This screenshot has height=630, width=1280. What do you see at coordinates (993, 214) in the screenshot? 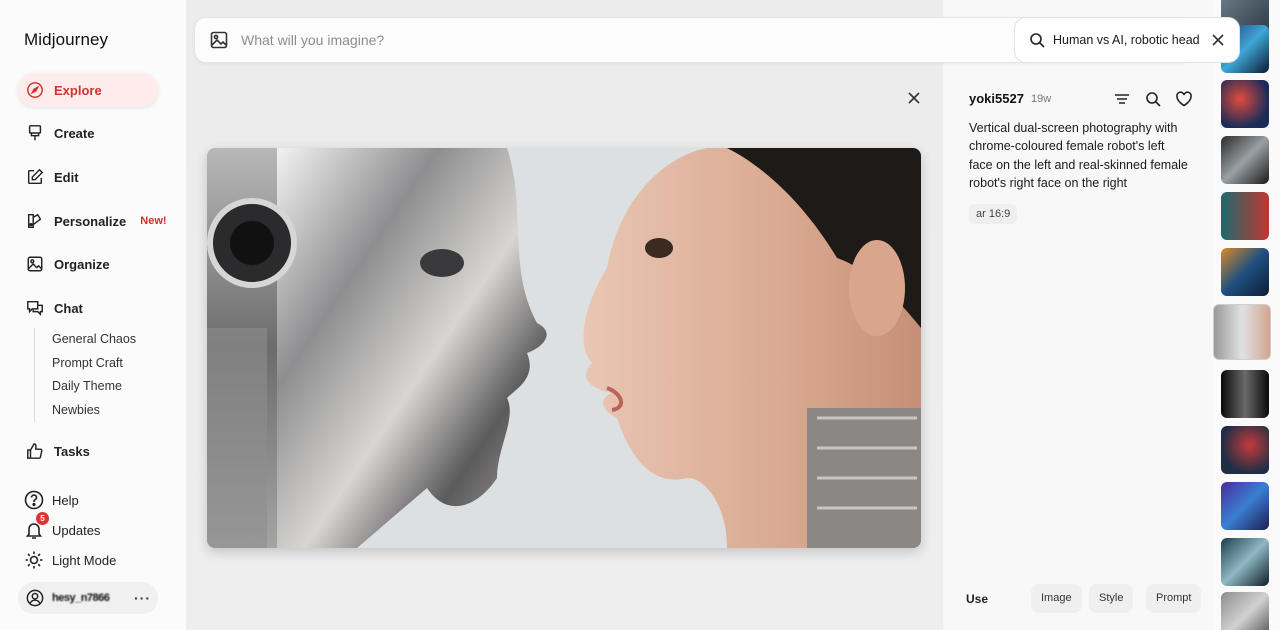
I see `aspect-ratio-tag: ar 16:9` at bounding box center [993, 214].